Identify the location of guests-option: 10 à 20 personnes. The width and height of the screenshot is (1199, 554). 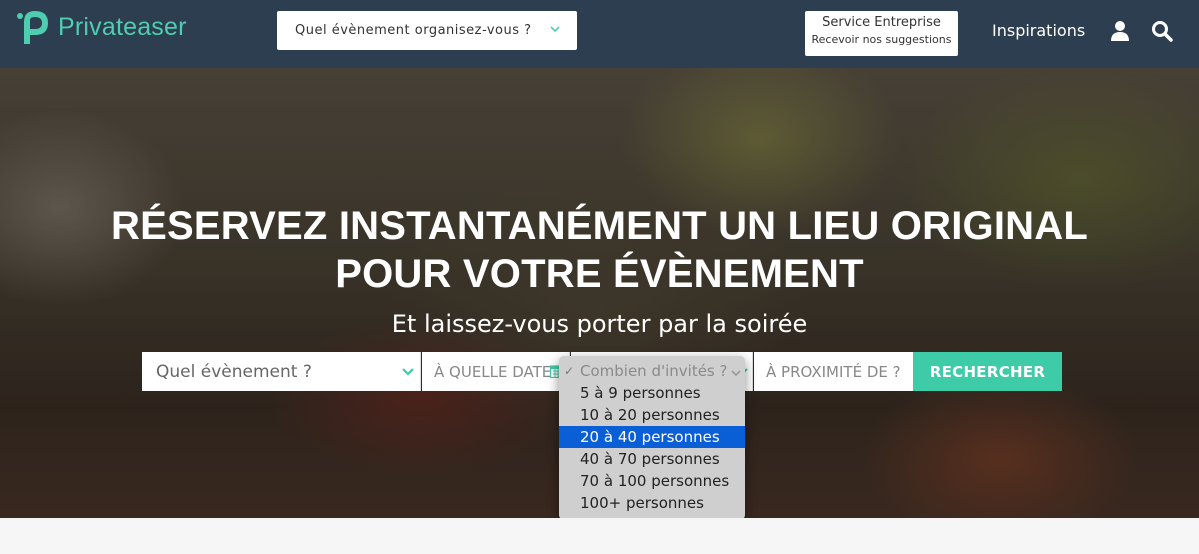
(652, 415).